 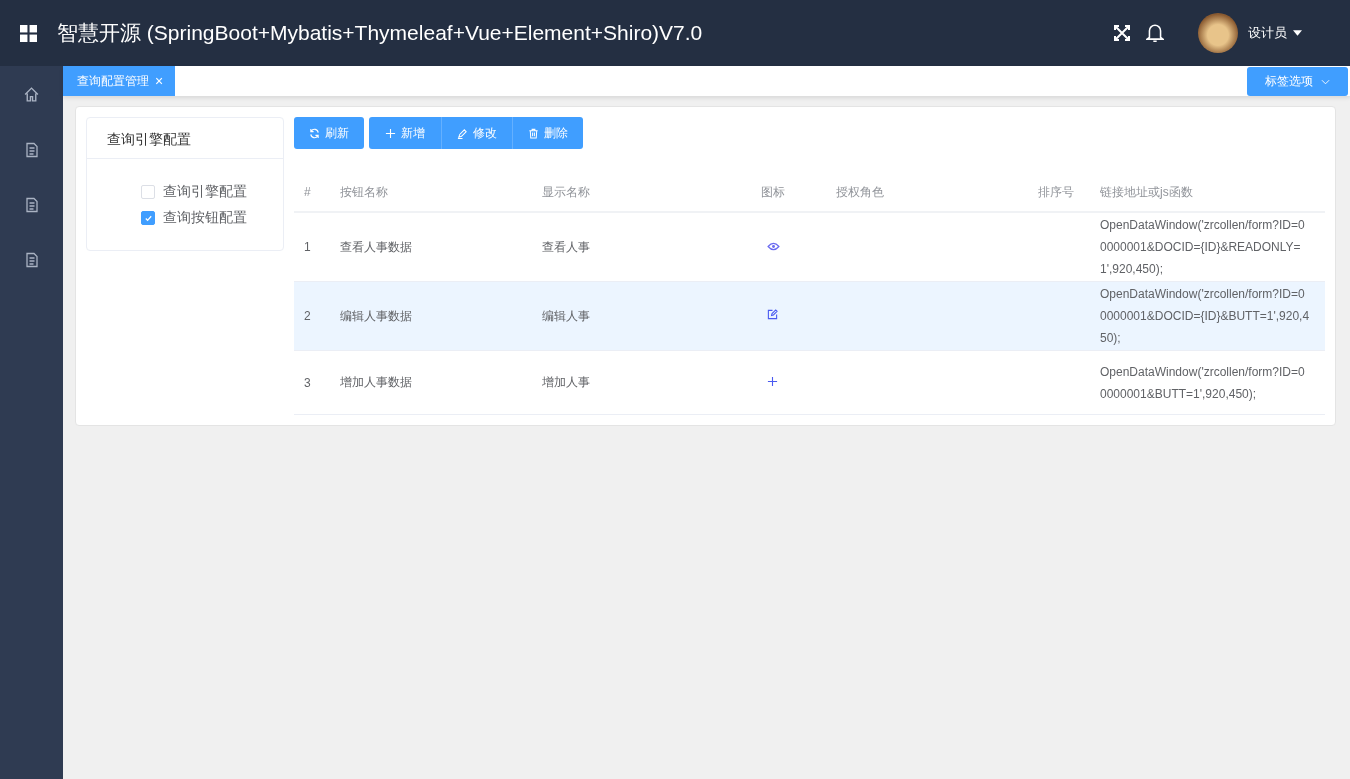 What do you see at coordinates (860, 191) in the screenshot?
I see `column-header: 授权角色` at bounding box center [860, 191].